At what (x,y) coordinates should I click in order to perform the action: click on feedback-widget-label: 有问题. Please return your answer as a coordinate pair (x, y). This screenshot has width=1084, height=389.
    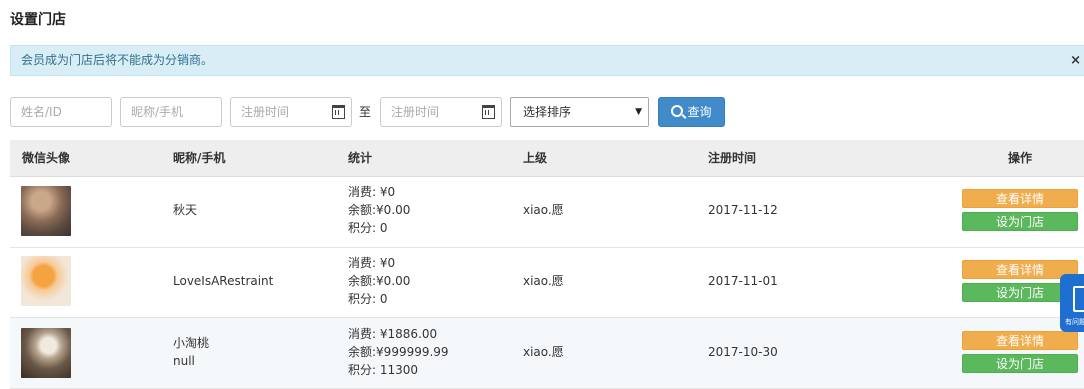
    Looking at the image, I should click on (1074, 322).